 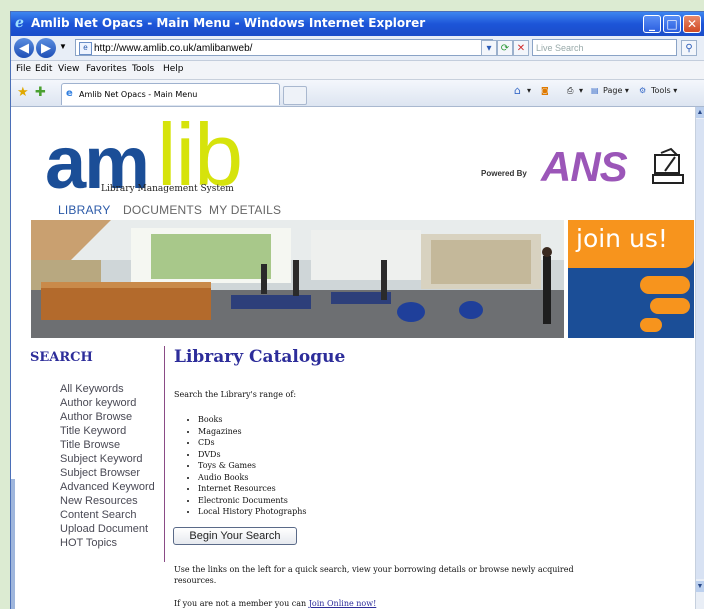 I want to click on history-dropdown-icon: ▼, so click(x=63, y=46).